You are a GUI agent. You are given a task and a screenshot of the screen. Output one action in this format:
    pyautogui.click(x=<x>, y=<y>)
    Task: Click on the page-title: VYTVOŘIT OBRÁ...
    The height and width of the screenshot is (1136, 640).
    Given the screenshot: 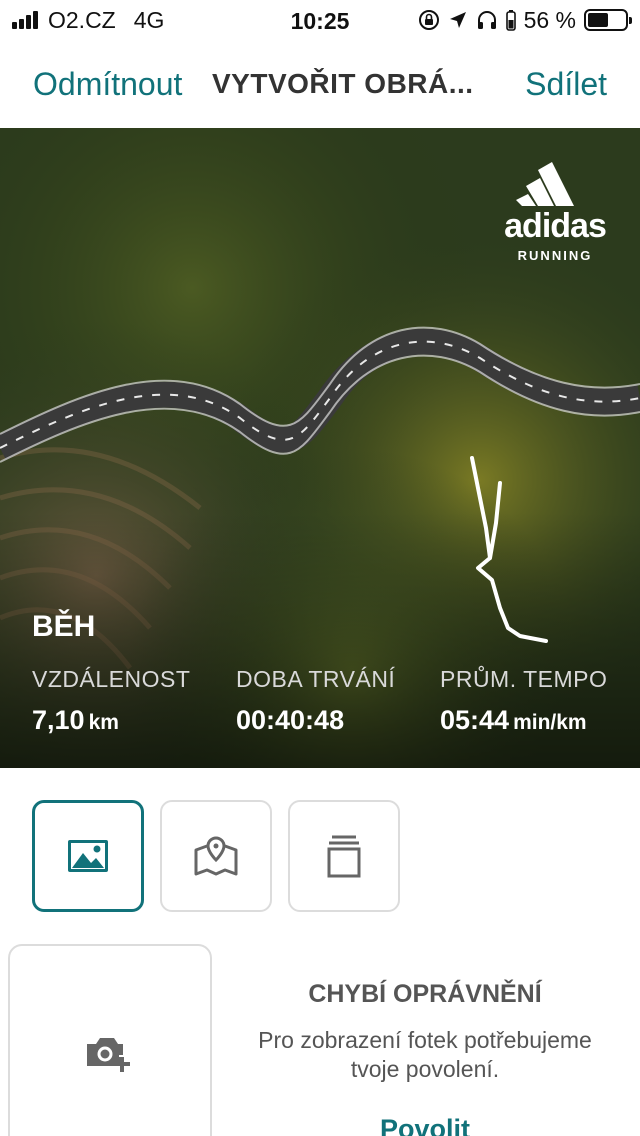 What is the action you would take?
    pyautogui.click(x=343, y=83)
    